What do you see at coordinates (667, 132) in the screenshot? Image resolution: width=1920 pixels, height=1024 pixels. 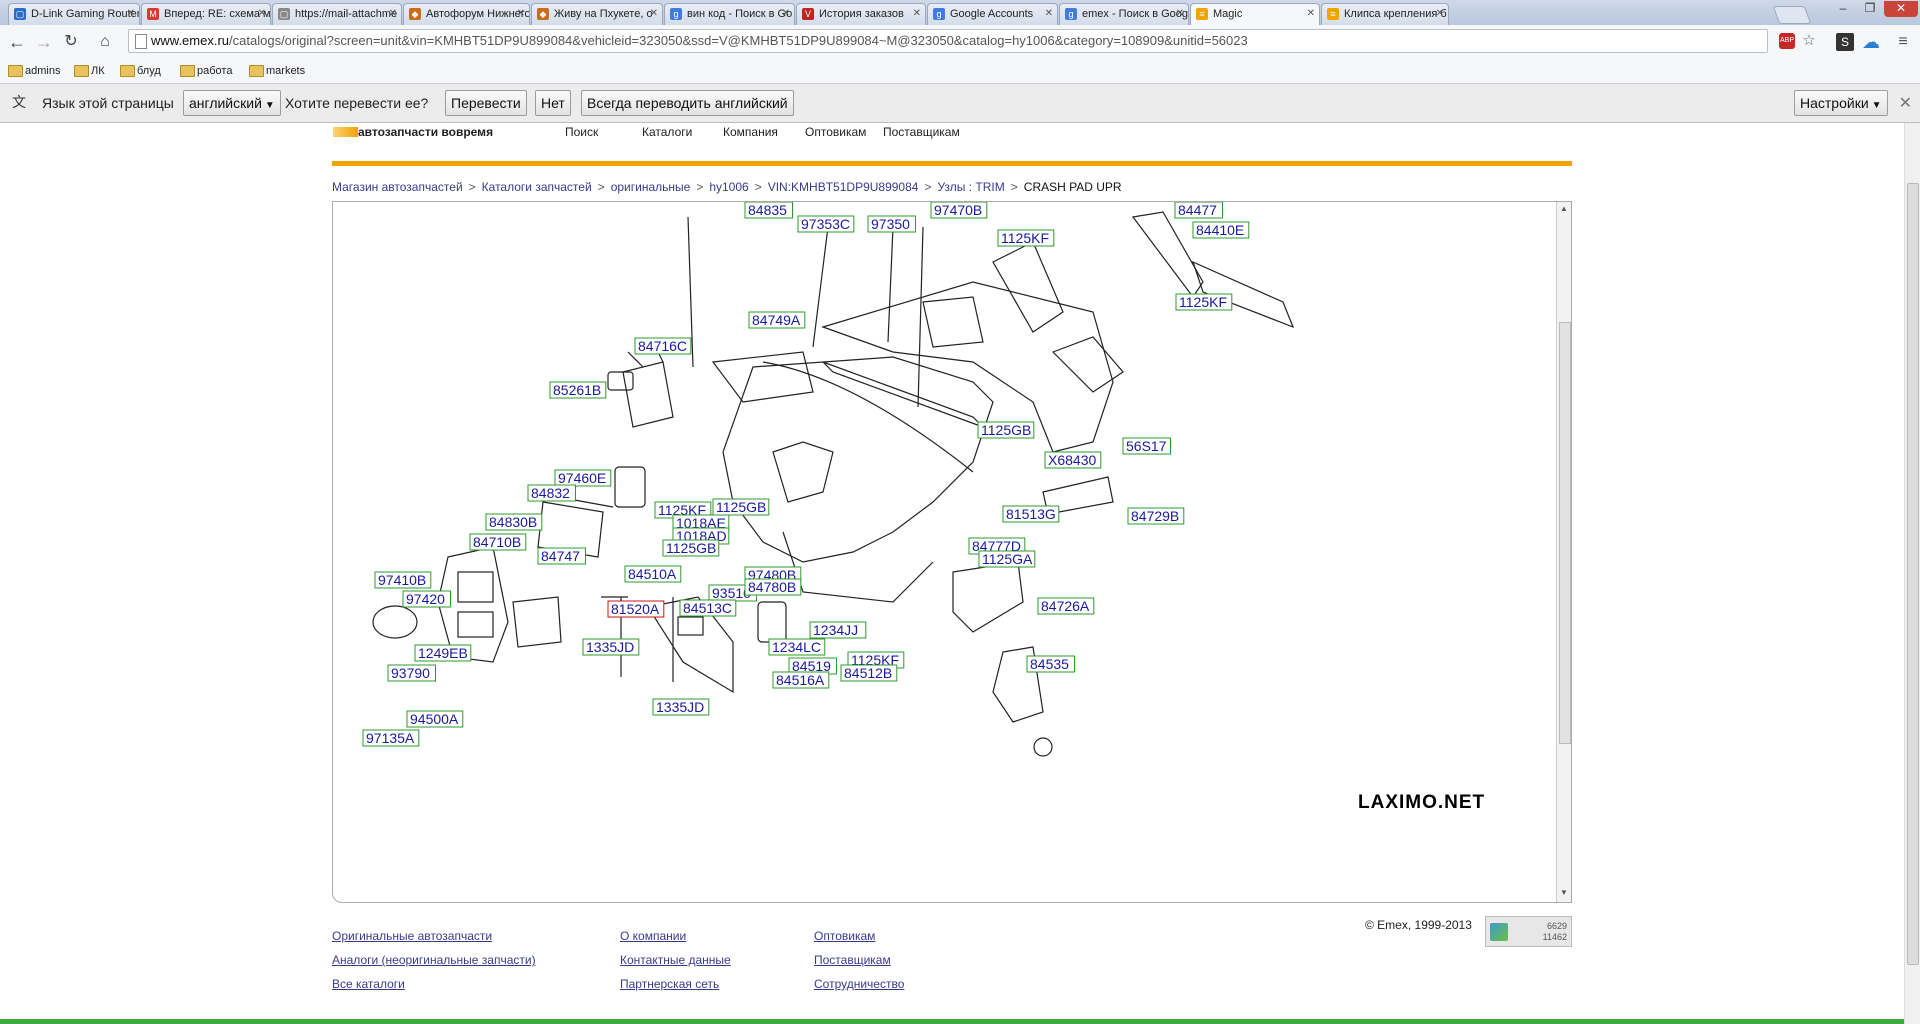 I see `nav-catalogs: Каталоги` at bounding box center [667, 132].